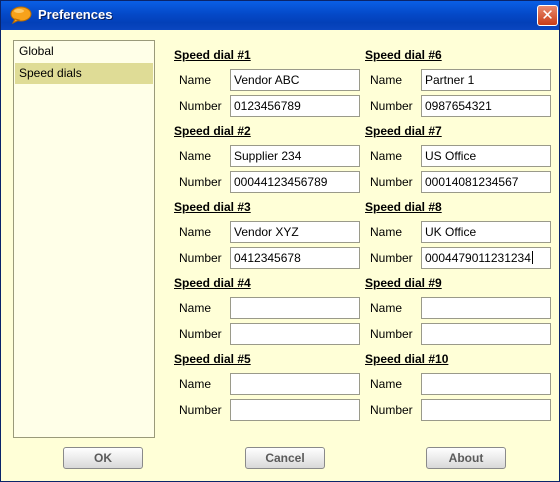 The width and height of the screenshot is (560, 482). Describe the element at coordinates (295, 384) in the screenshot. I see `speed-dial-5-name-field` at that location.